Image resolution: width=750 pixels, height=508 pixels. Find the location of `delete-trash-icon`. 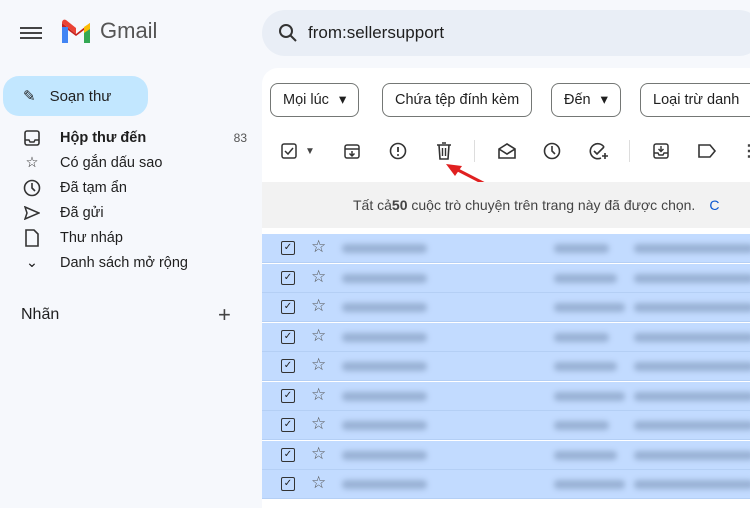

delete-trash-icon is located at coordinates (444, 151).